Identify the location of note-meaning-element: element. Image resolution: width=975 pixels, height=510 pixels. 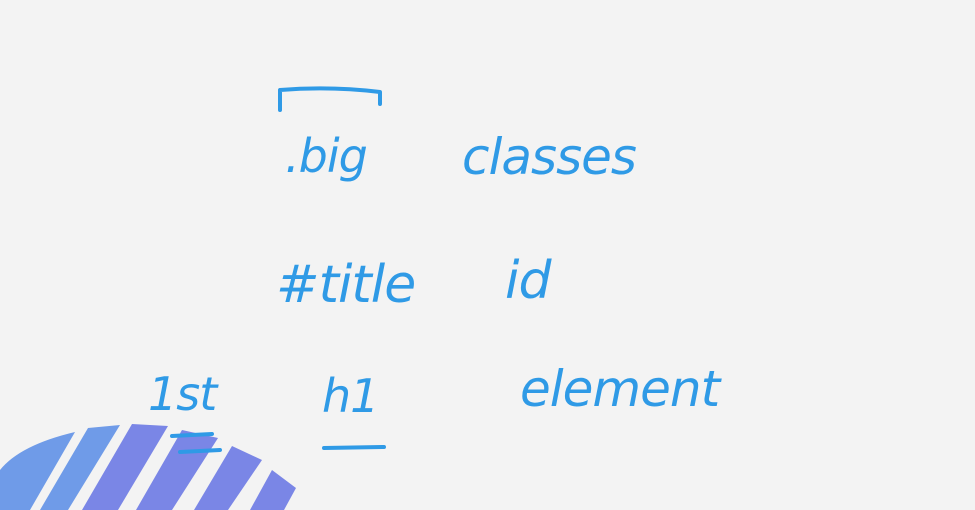
(621, 389).